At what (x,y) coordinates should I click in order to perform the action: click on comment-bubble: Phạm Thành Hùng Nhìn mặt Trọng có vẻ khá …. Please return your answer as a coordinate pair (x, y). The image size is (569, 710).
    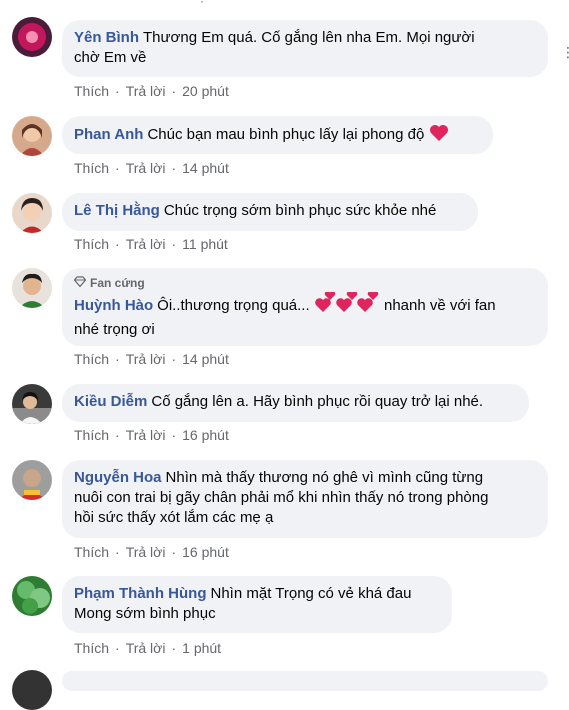
    Looking at the image, I should click on (257, 604).